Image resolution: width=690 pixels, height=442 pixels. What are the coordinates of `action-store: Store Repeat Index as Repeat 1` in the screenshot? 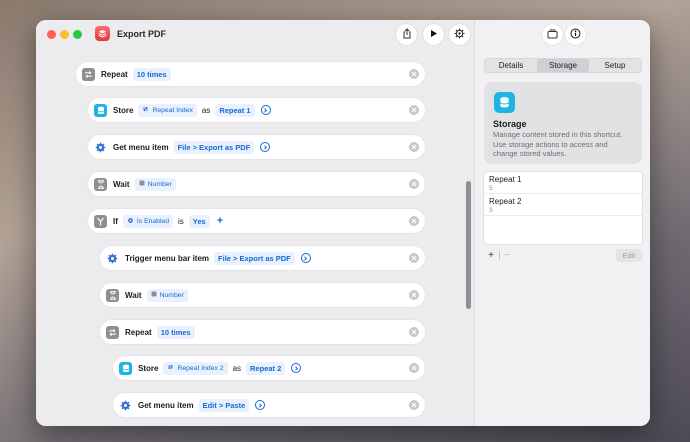 It's located at (256, 110).